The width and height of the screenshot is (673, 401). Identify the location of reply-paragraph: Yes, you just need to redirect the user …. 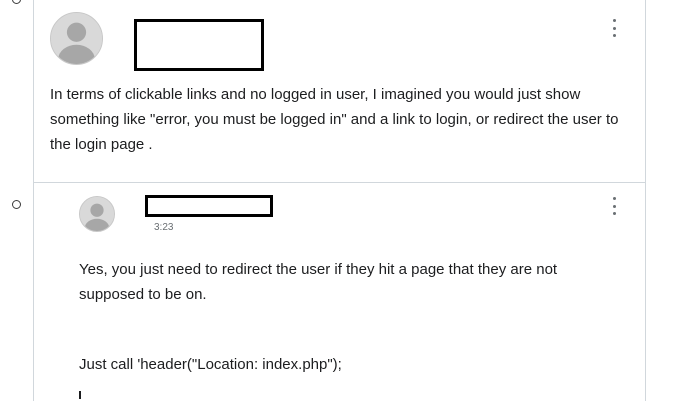
(318, 282).